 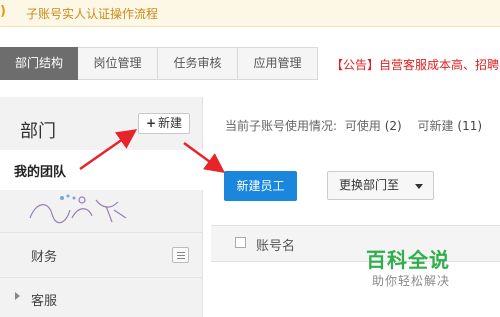 I want to click on usage-prefix: 当前子账号使用情况:, so click(x=281, y=126).